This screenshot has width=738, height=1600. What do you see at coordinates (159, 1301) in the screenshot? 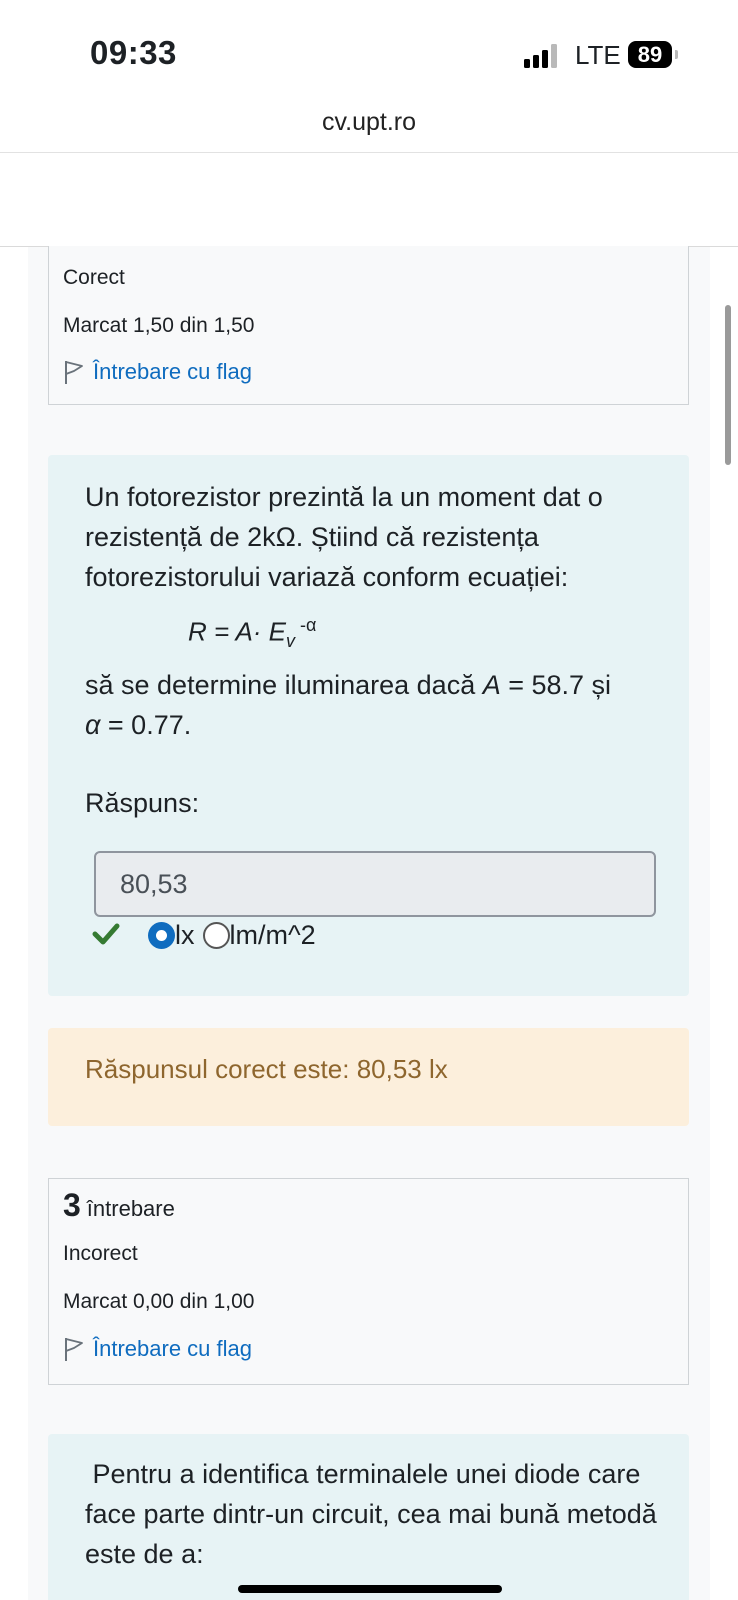
I see `question-grade: Marcat 0,00 din 1,00` at bounding box center [159, 1301].